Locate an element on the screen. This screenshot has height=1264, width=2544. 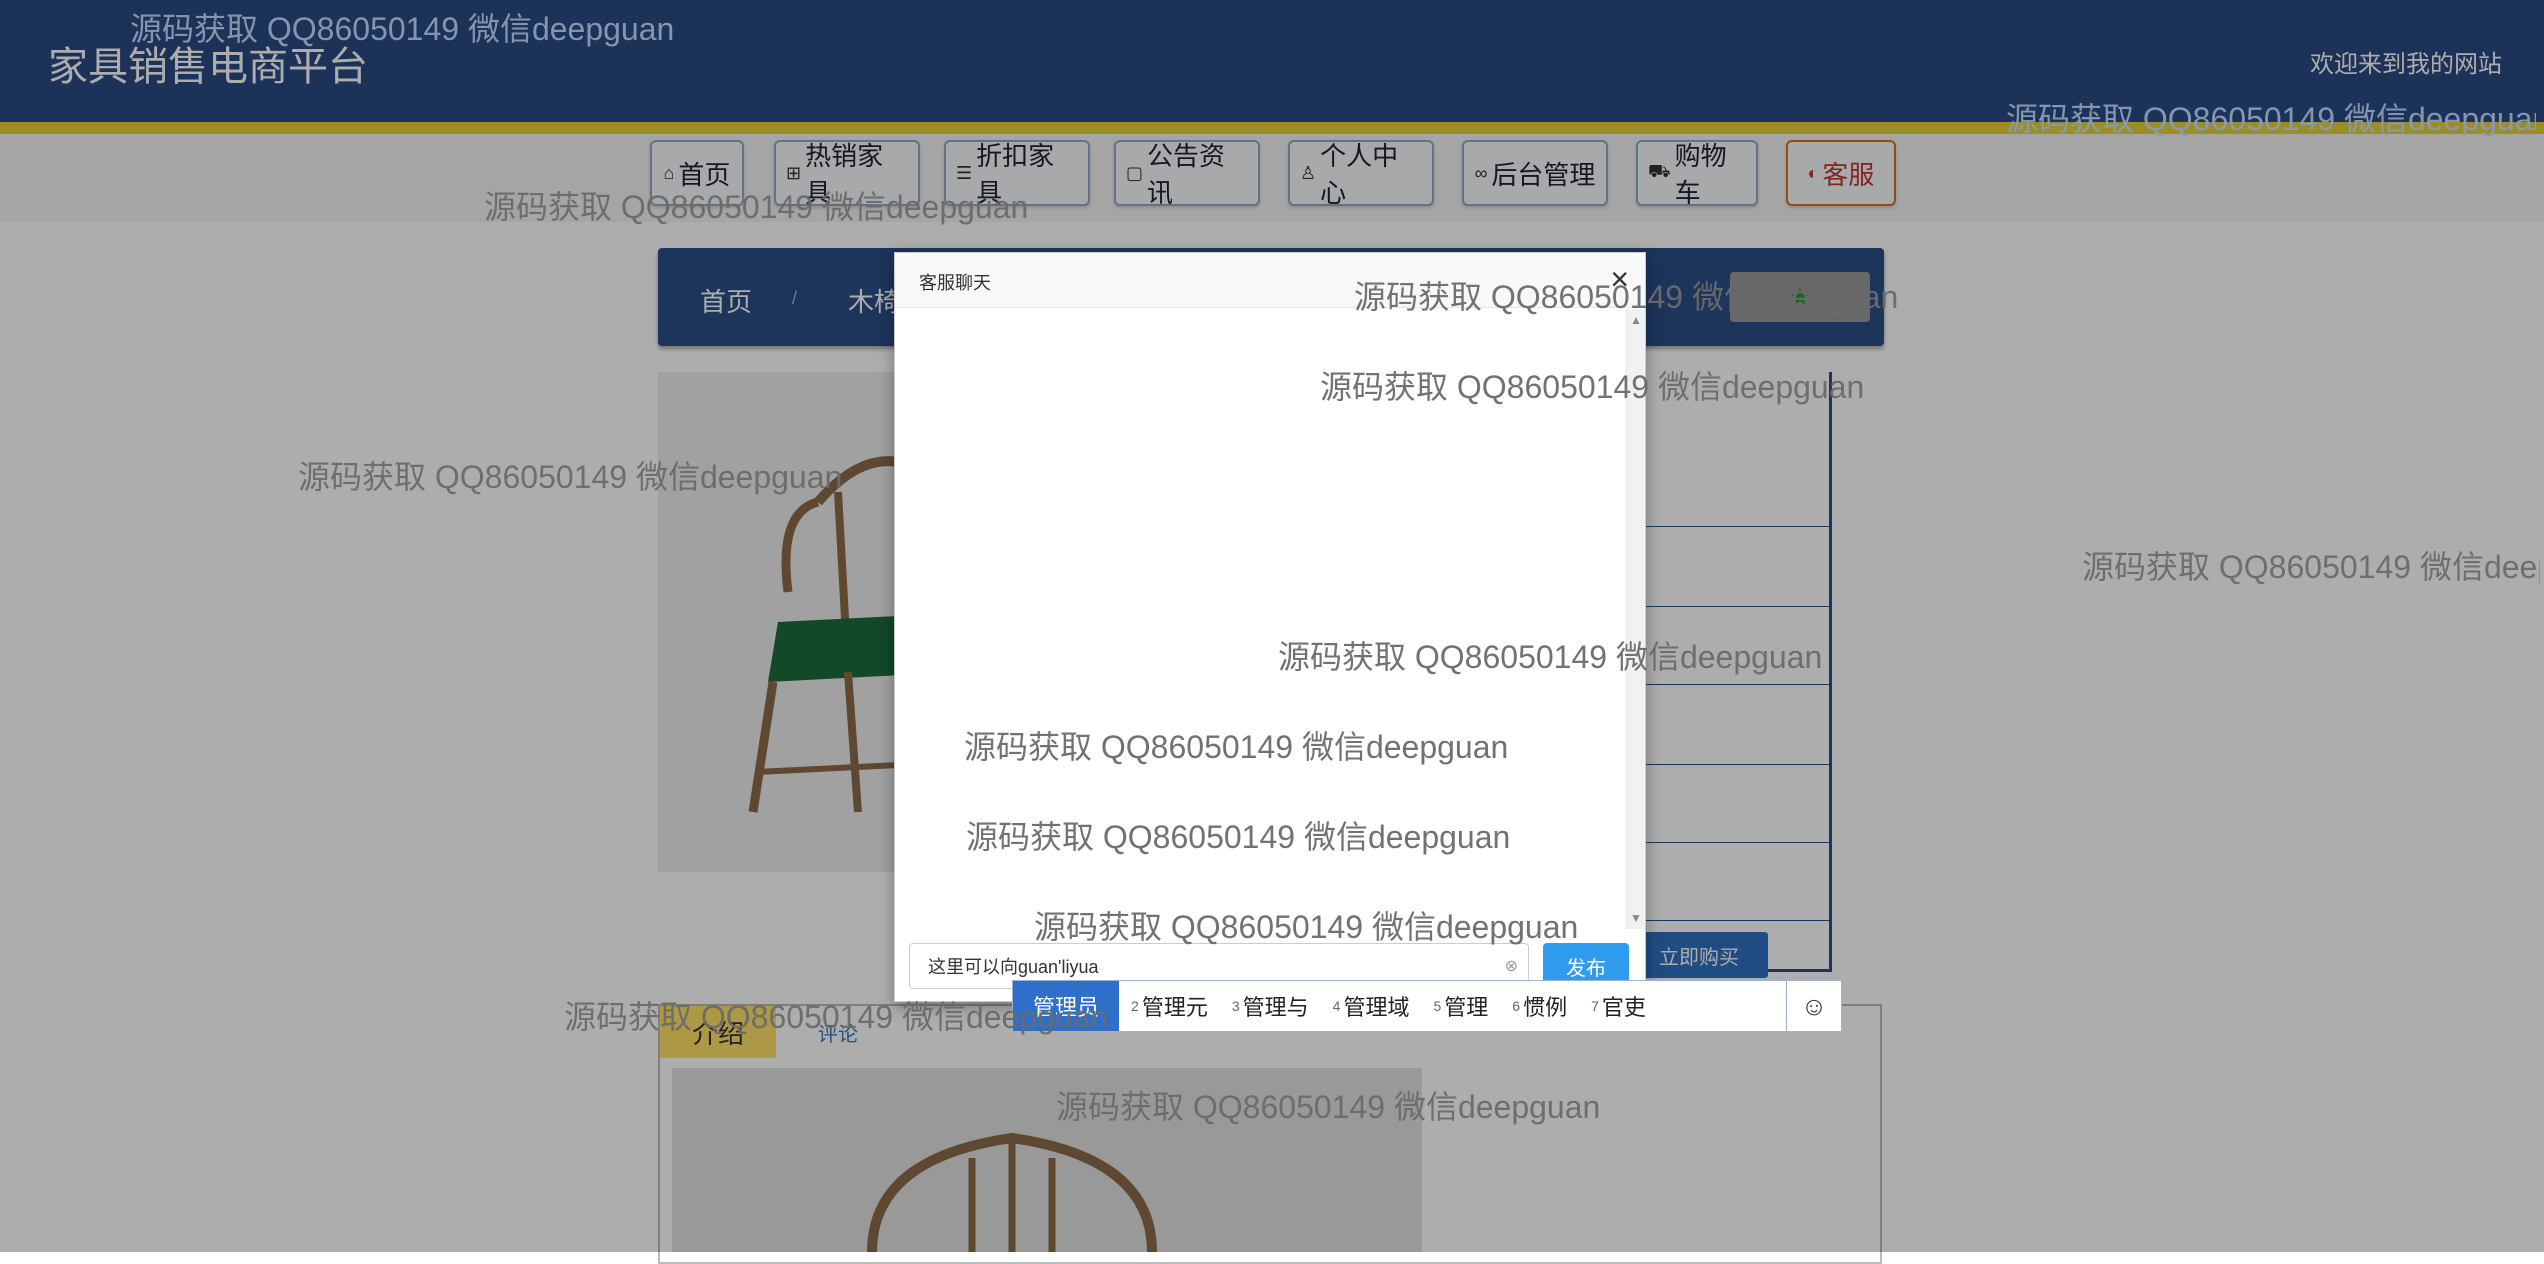
ime-candidate: 7 官吏 is located at coordinates (1618, 1006).